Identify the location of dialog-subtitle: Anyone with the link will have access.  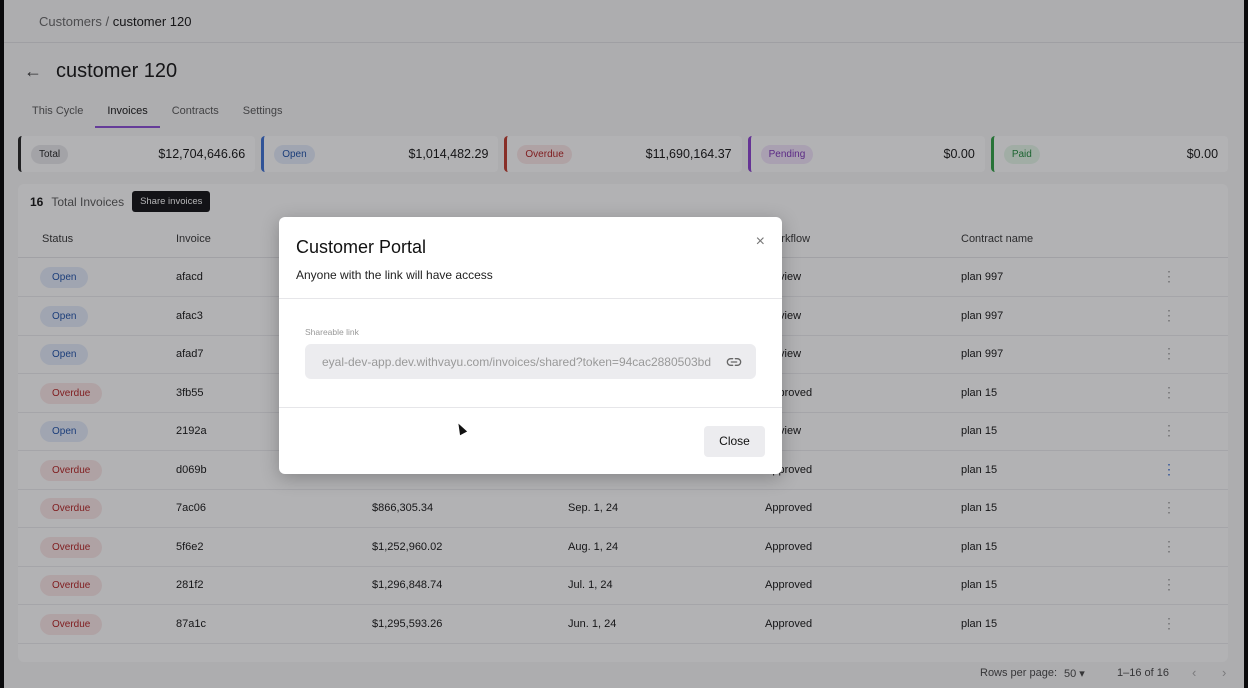
(394, 275).